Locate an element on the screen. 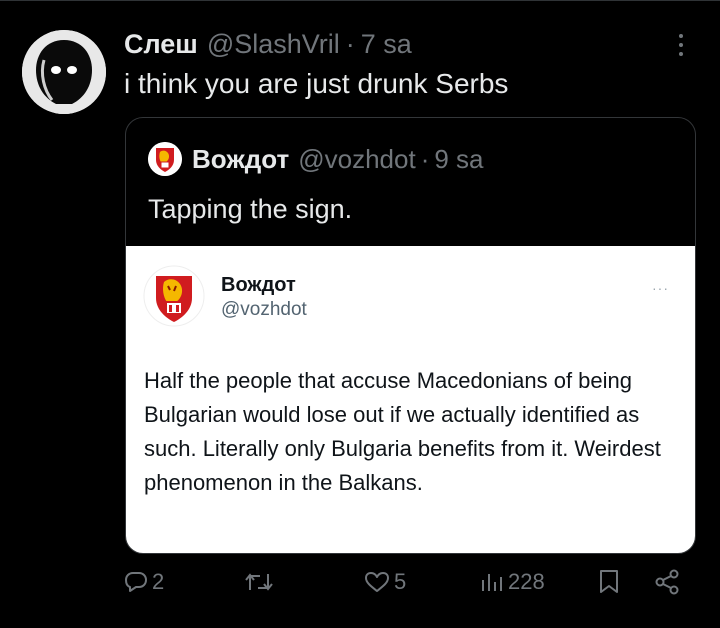 The height and width of the screenshot is (628, 720). divider is located at coordinates (360, 0).